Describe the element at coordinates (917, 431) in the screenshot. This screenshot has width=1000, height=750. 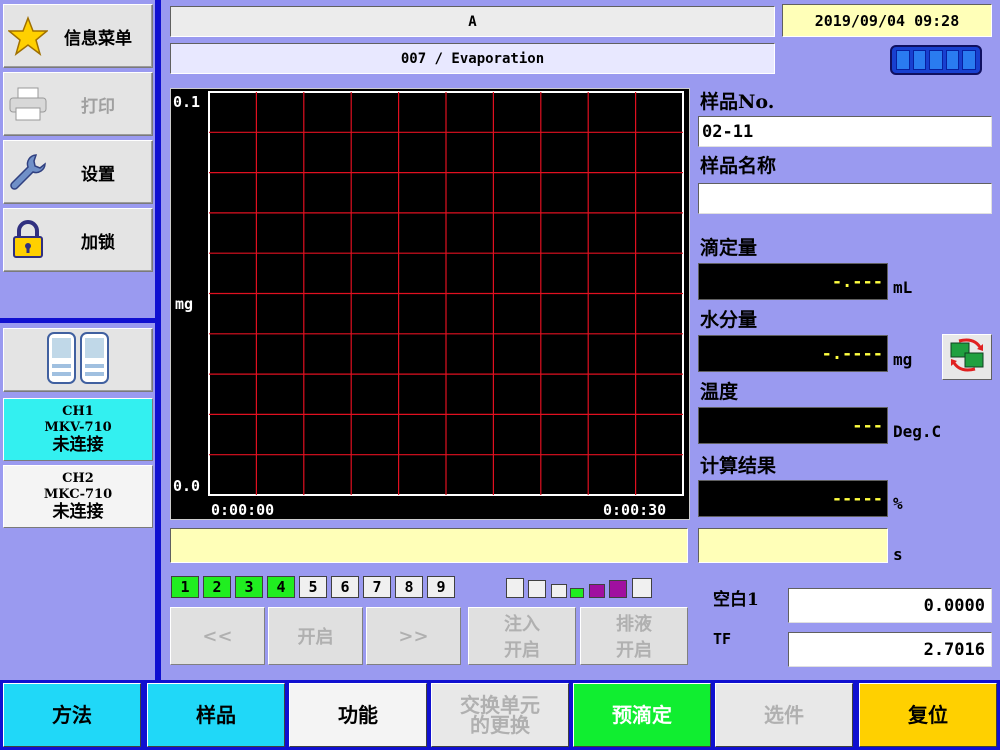
I see `temperature-unit: Deg.C` at that location.